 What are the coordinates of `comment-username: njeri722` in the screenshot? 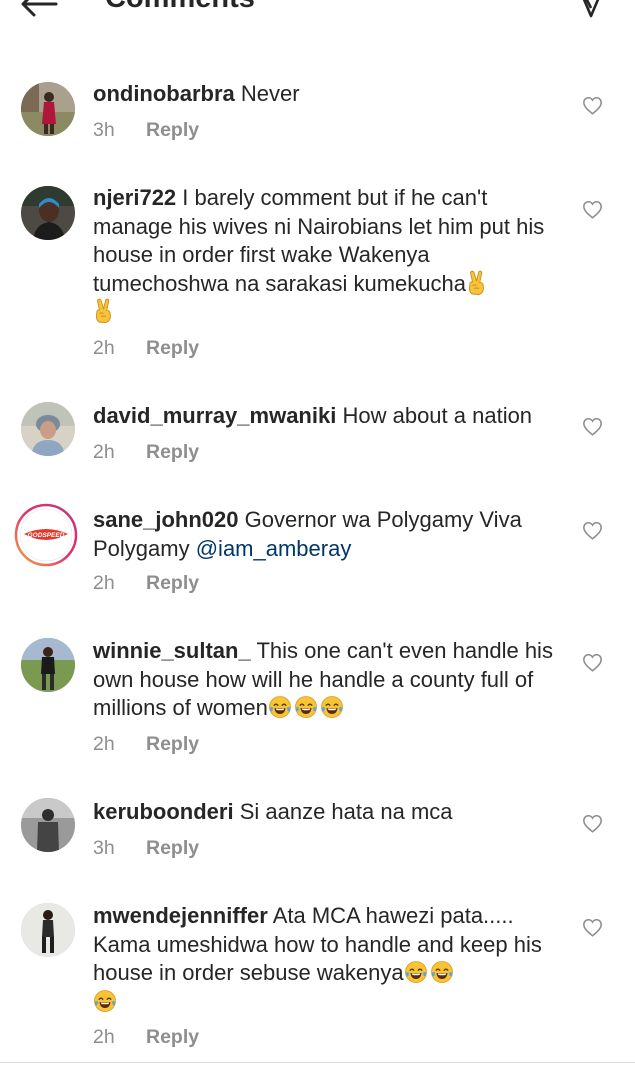 It's located at (134, 197).